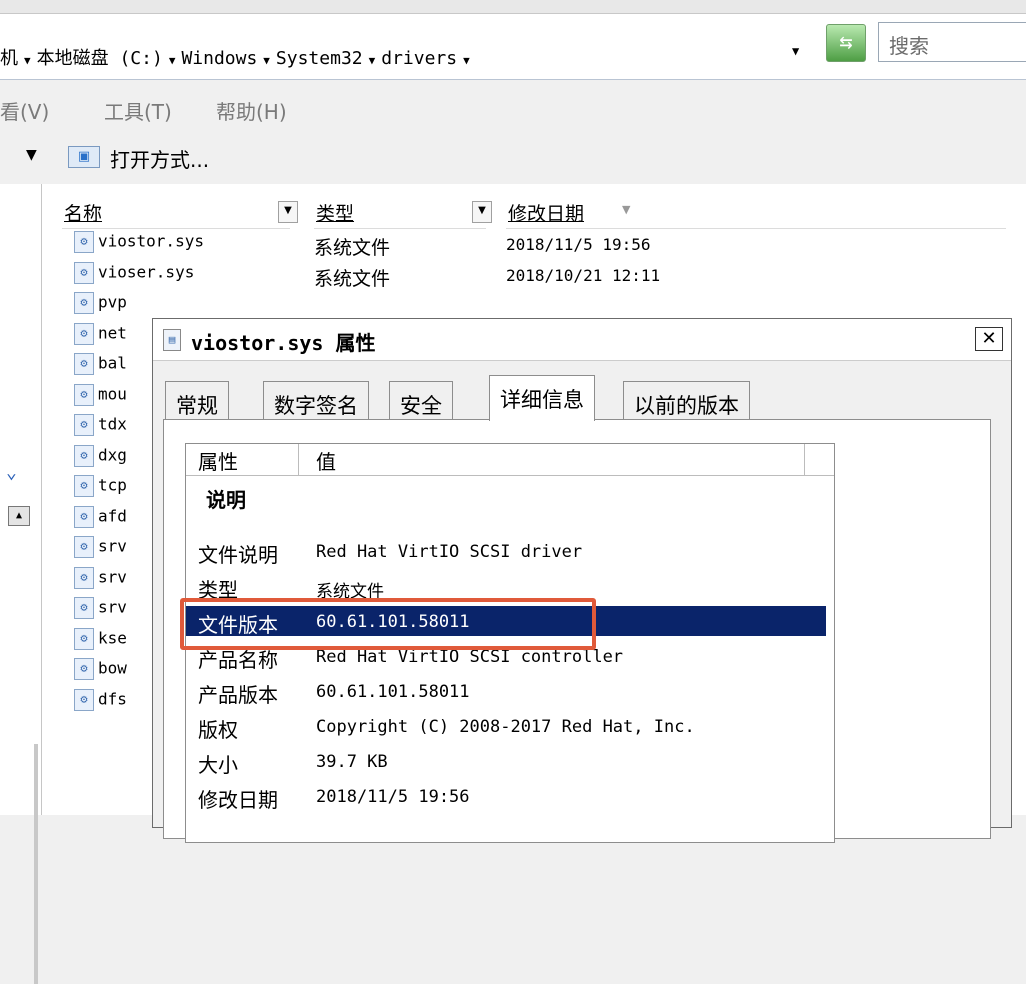 Image resolution: width=1026 pixels, height=984 pixels. What do you see at coordinates (238, 555) in the screenshot?
I see `property-name: 文件说明` at bounding box center [238, 555].